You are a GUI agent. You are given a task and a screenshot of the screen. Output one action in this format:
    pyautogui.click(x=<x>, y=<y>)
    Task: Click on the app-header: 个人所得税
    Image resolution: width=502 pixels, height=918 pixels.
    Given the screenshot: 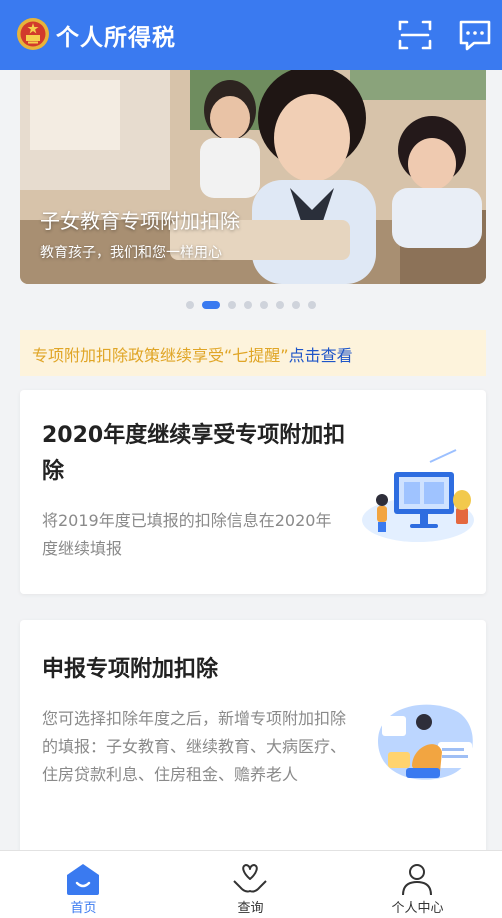 What is the action you would take?
    pyautogui.click(x=251, y=35)
    